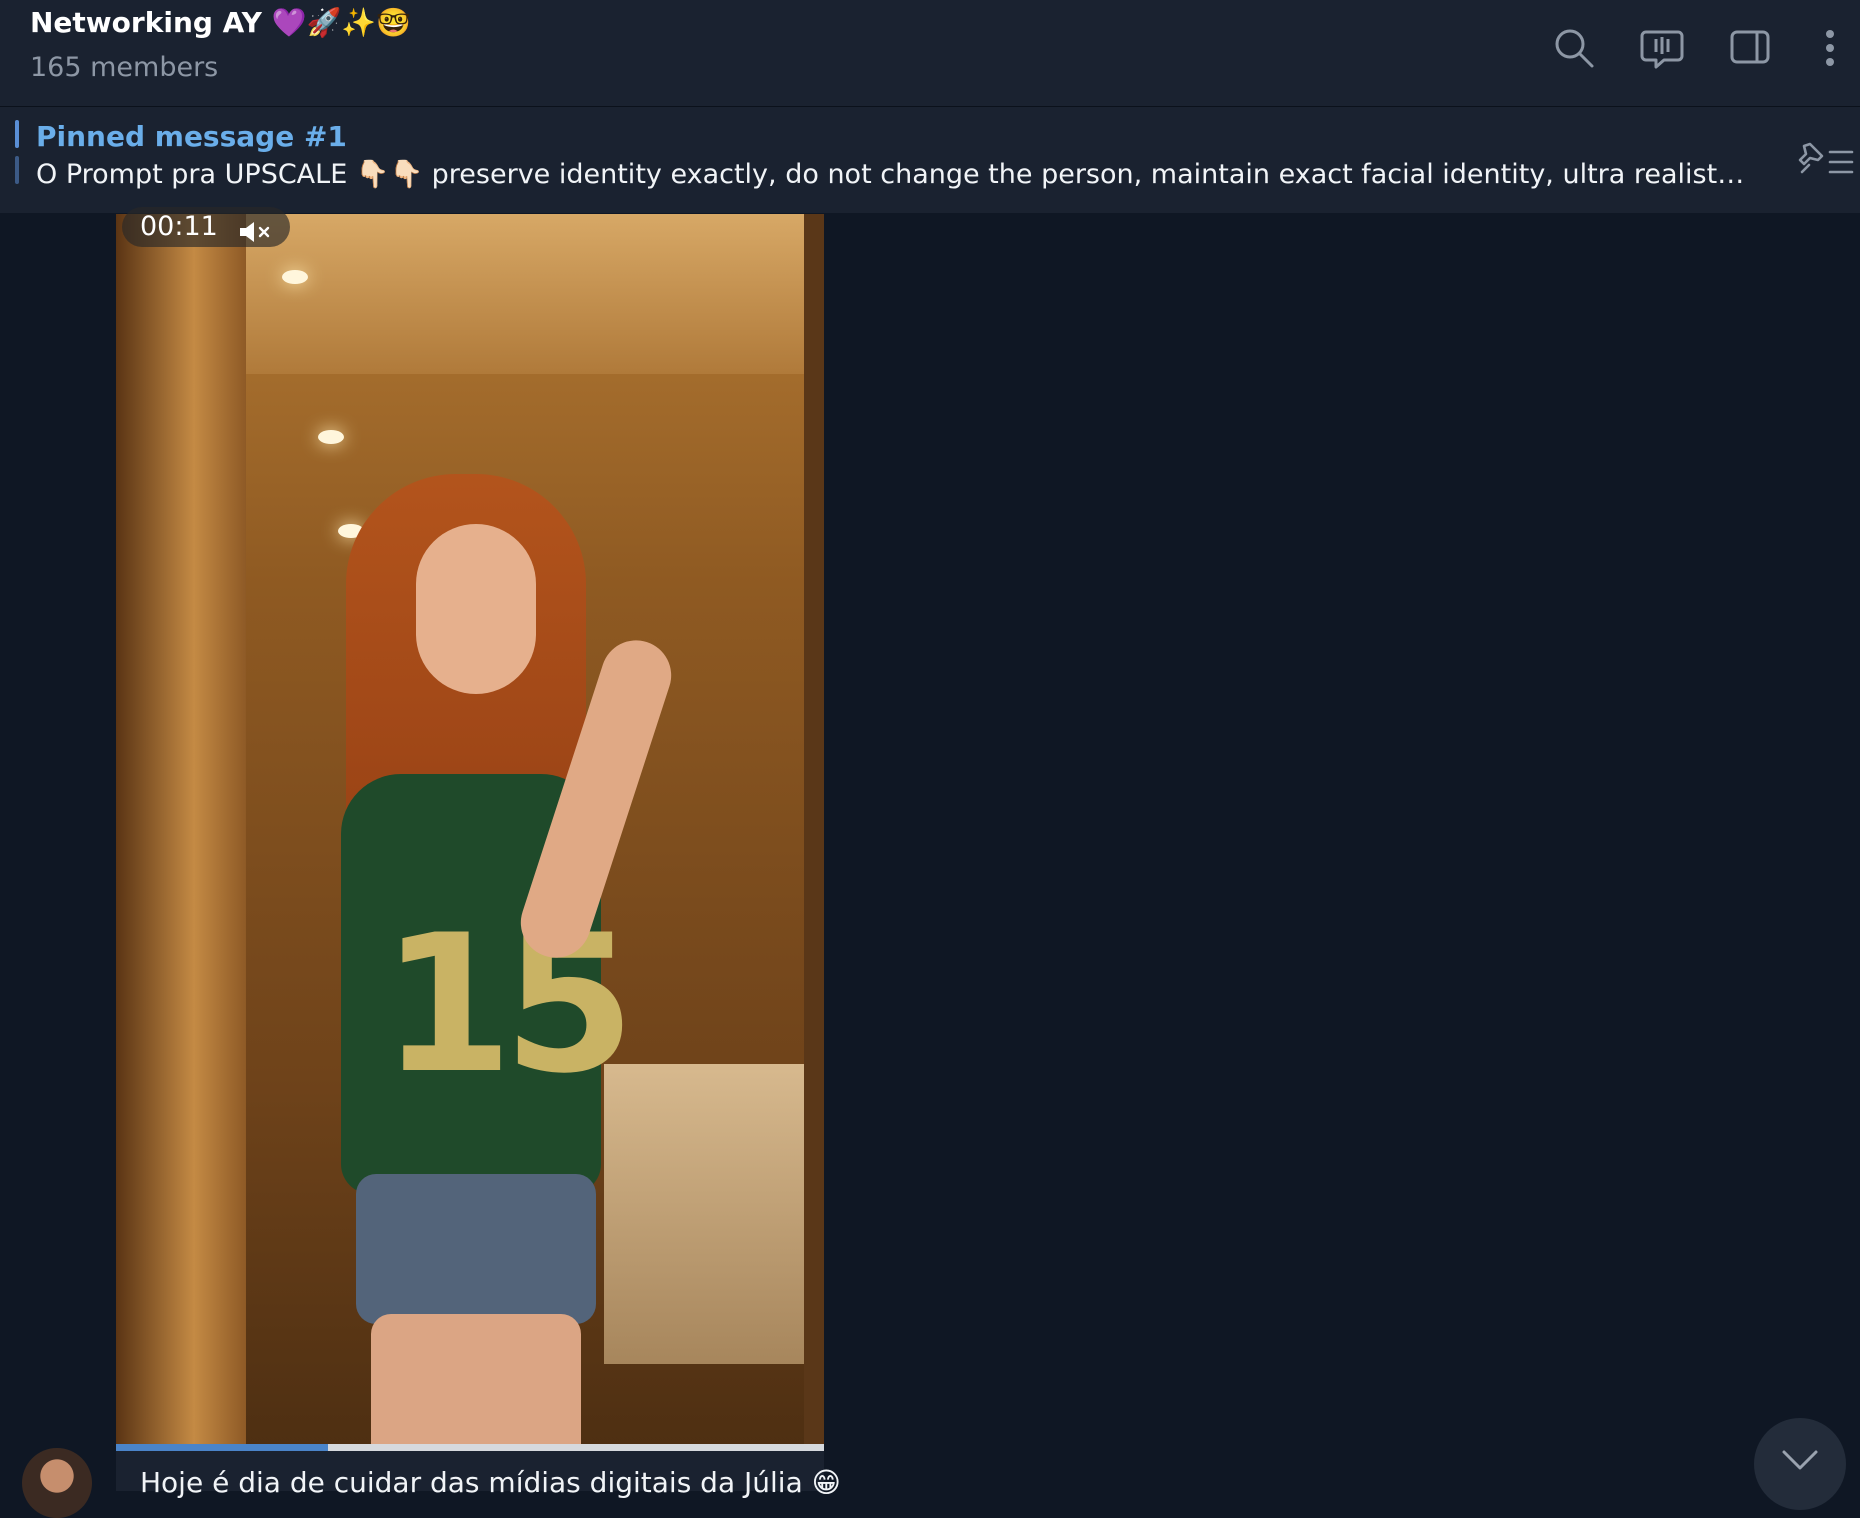  Describe the element at coordinates (1574, 48) in the screenshot. I see `search-icon` at that location.